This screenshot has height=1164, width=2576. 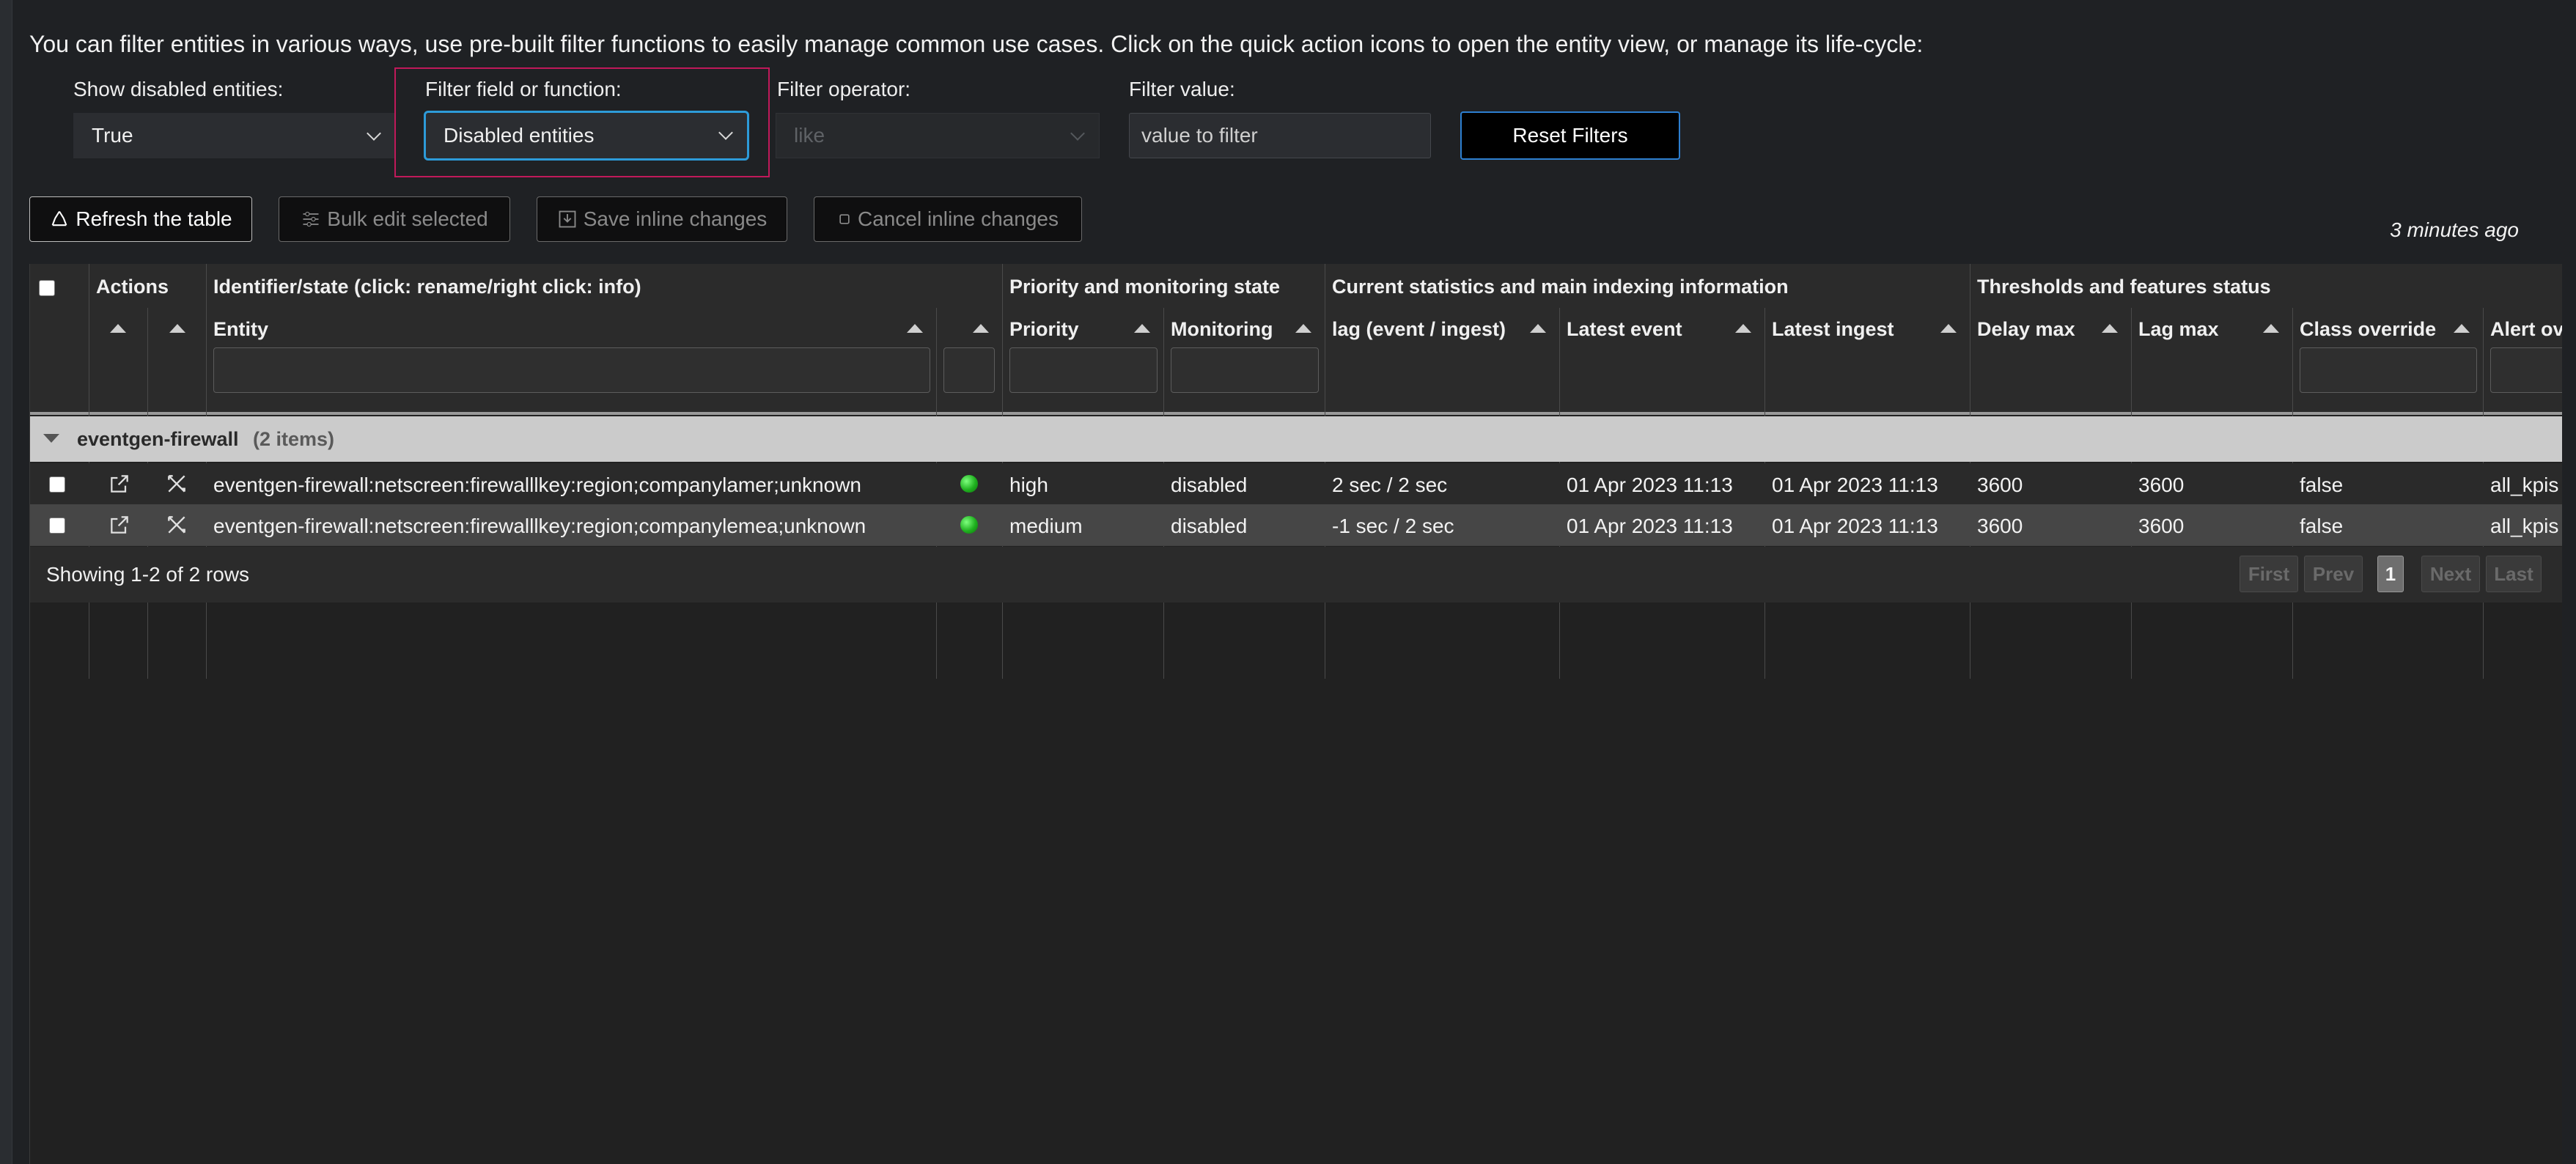 I want to click on bulk-edit-label: Bulk edit selected, so click(x=407, y=218).